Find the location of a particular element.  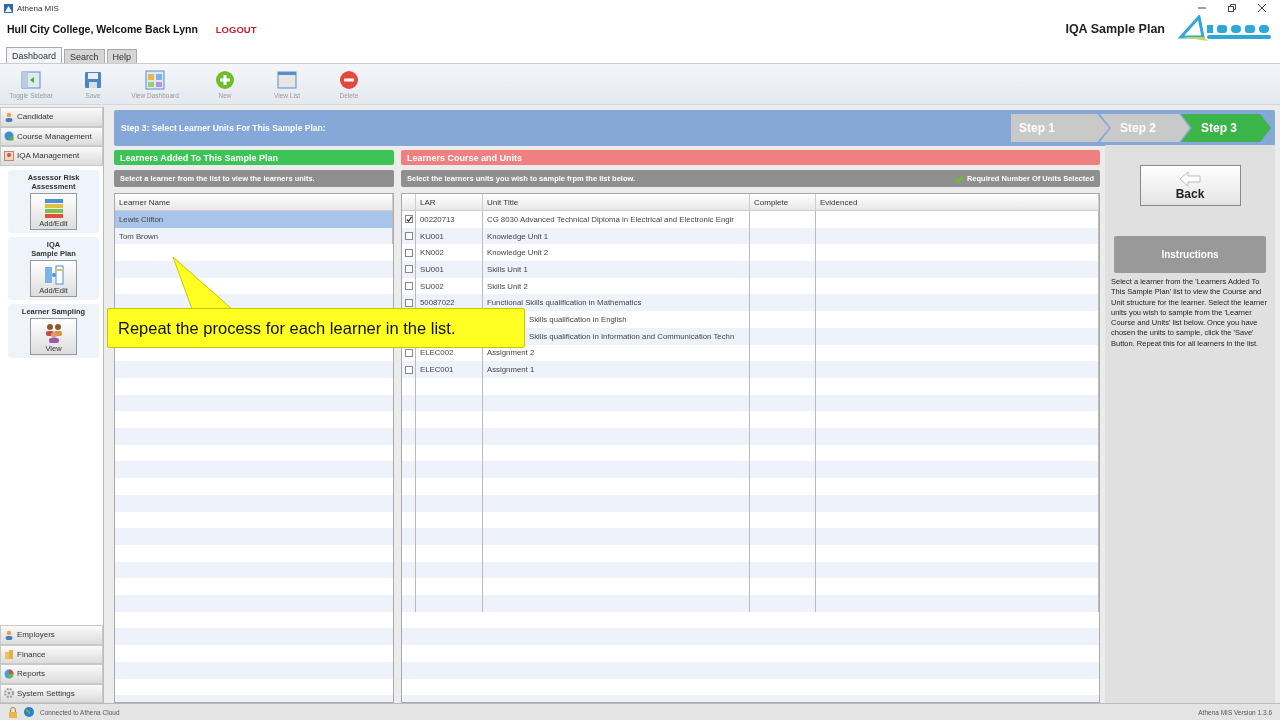

sidebar-item: Candidate is located at coordinates (51, 117).